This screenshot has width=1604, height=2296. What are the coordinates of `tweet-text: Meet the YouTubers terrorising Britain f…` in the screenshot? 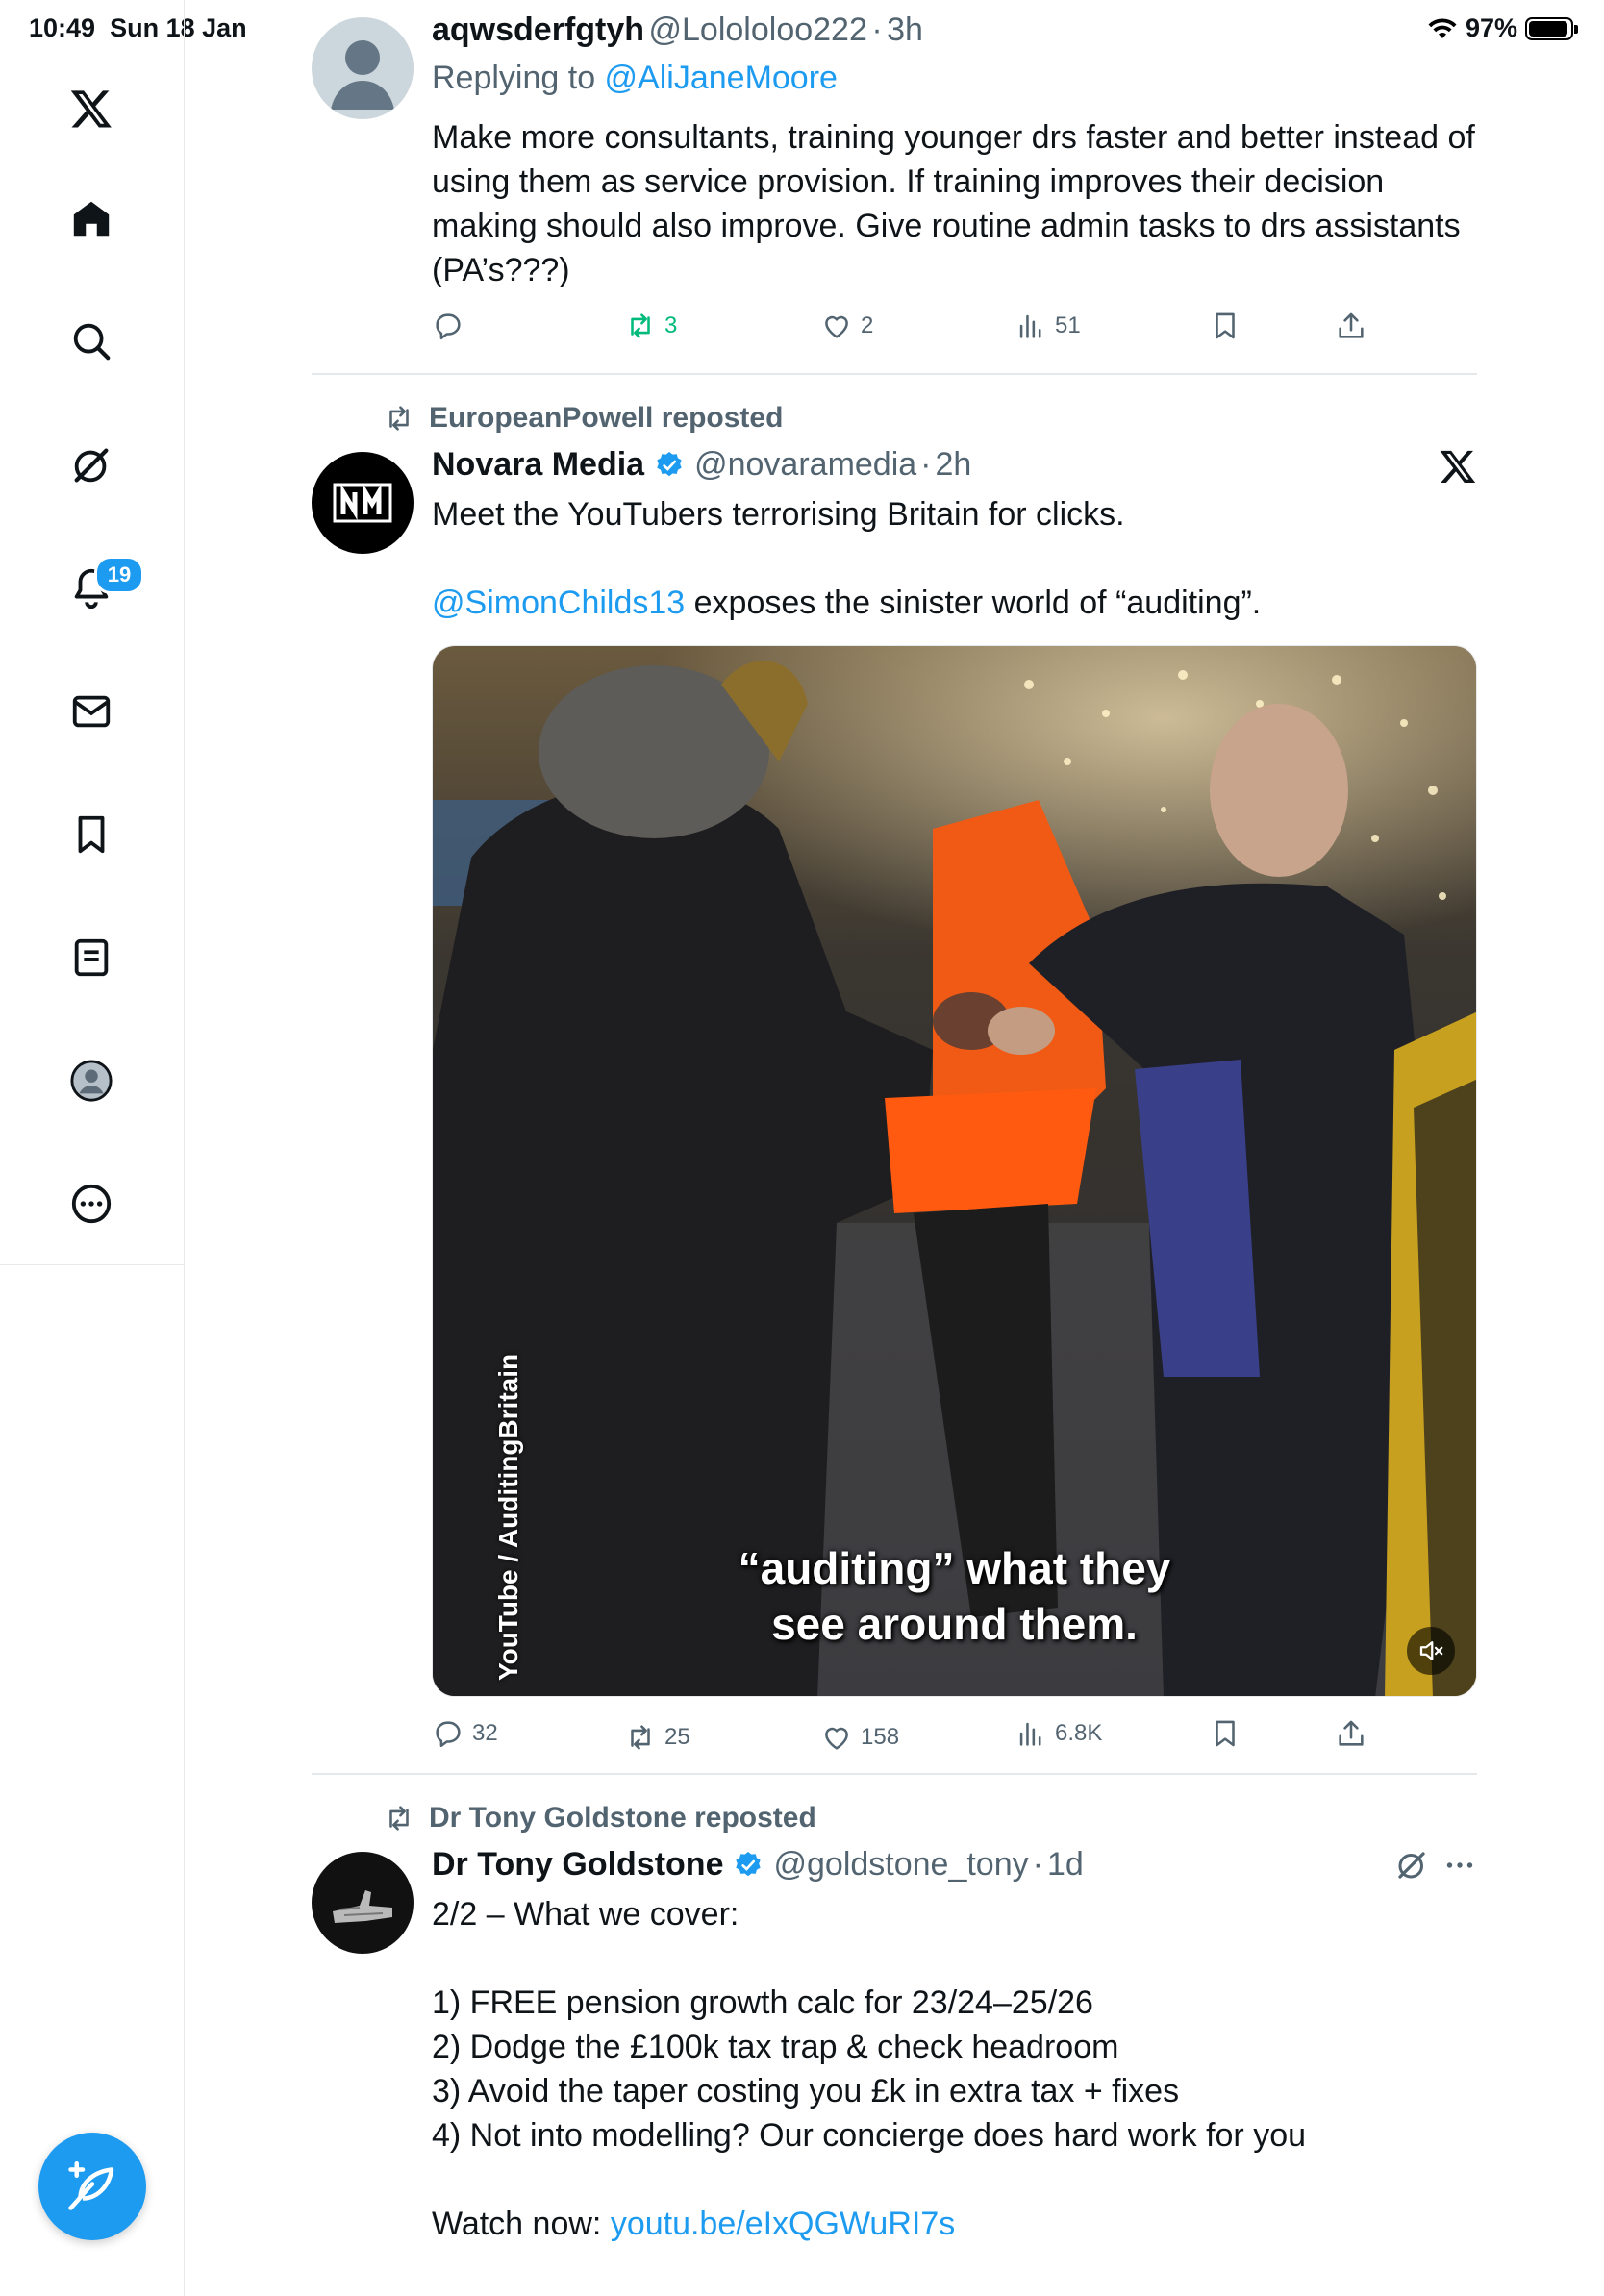 It's located at (847, 558).